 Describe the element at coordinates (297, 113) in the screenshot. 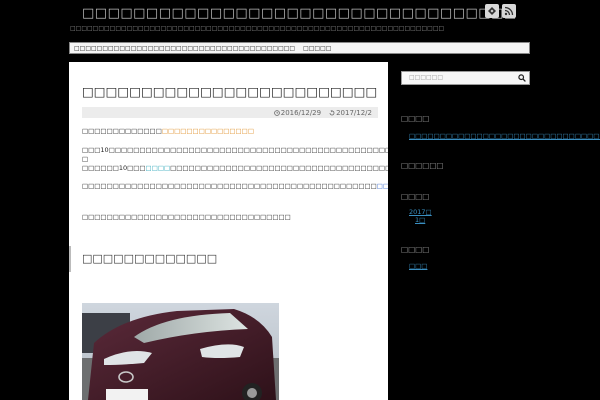

I see `published-date: 2016/12/29` at that location.